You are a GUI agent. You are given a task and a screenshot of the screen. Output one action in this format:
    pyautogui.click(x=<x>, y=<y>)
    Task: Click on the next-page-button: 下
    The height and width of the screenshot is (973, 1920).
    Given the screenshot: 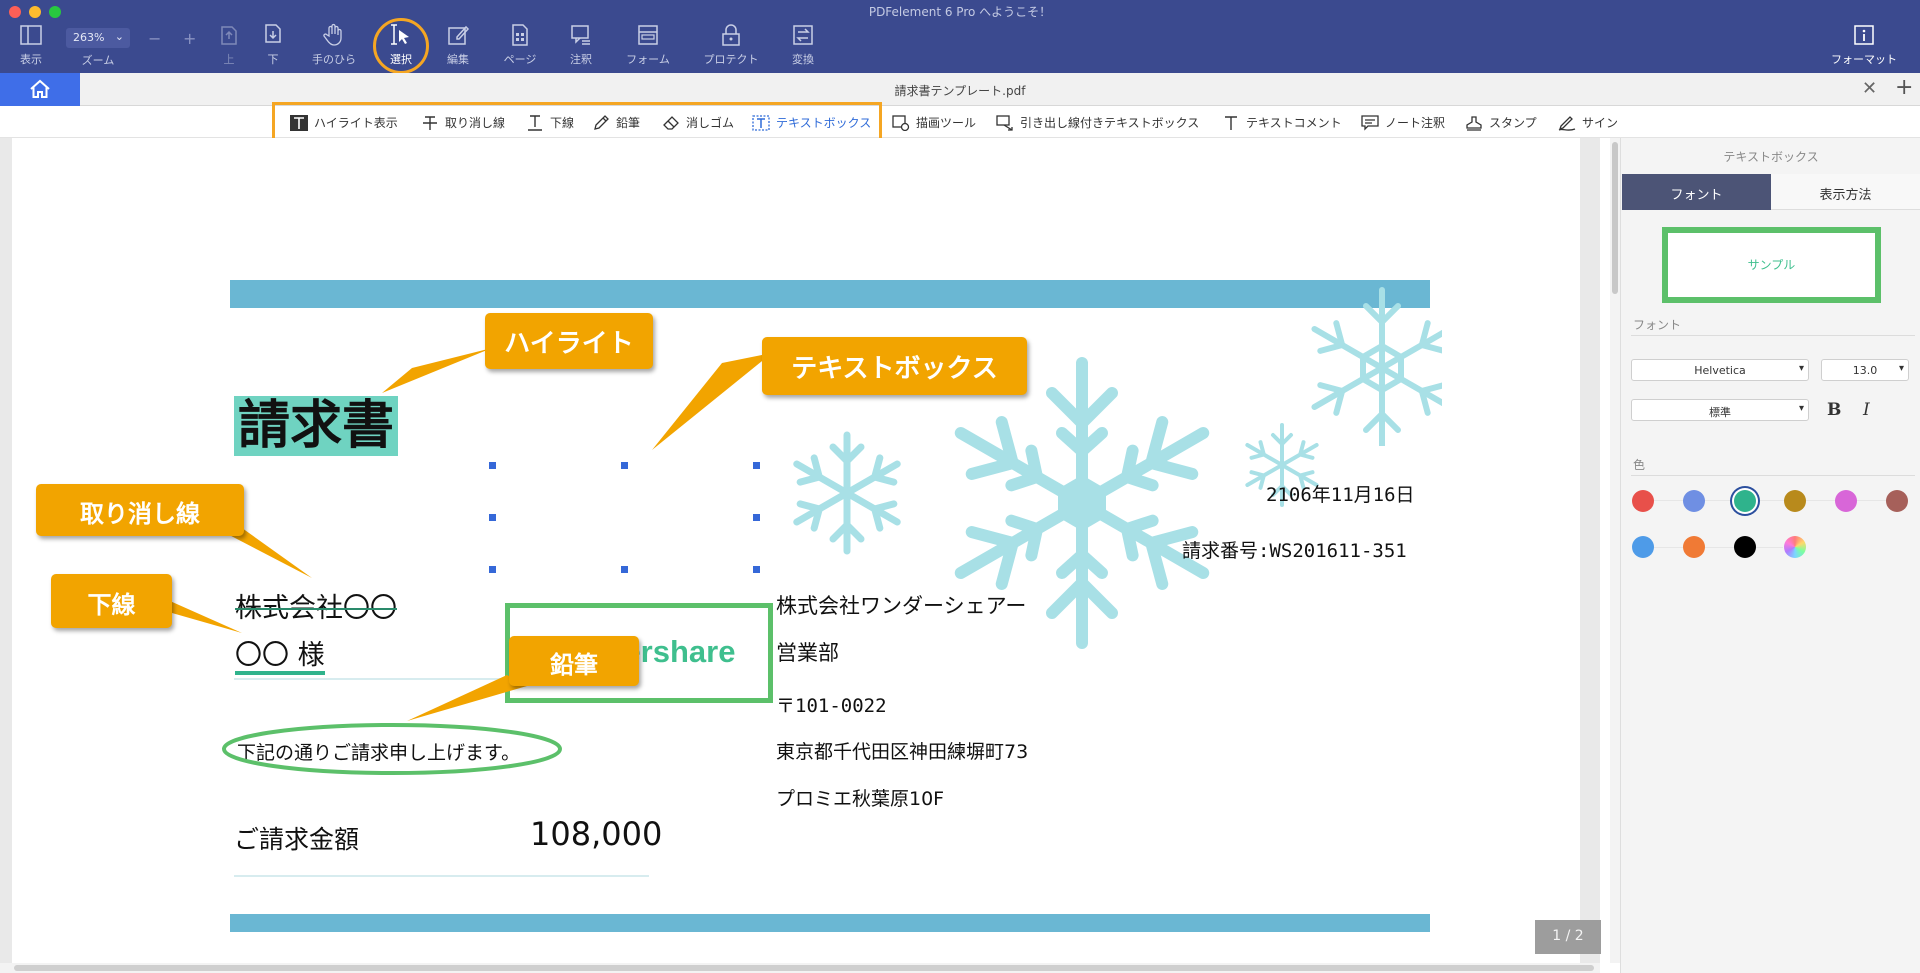 What is the action you would take?
    pyautogui.click(x=273, y=46)
    